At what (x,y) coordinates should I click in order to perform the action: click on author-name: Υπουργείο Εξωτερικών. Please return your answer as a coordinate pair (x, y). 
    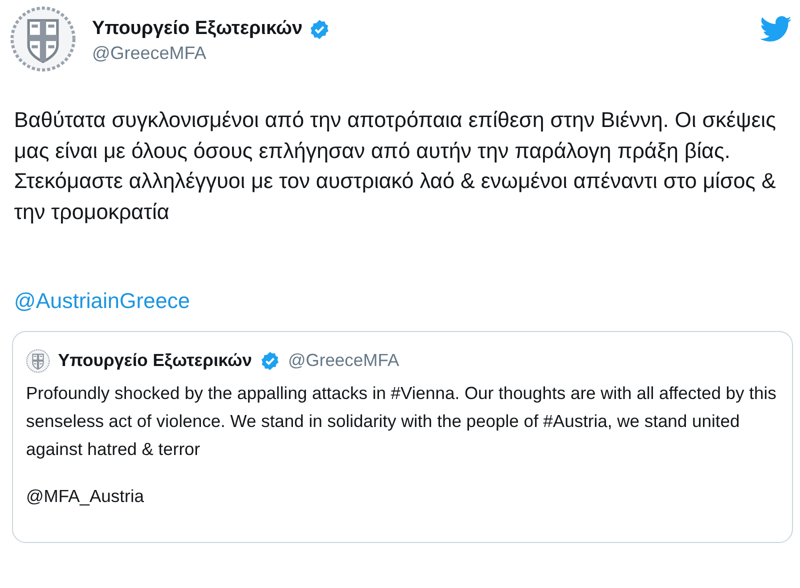
    Looking at the image, I should click on (197, 29).